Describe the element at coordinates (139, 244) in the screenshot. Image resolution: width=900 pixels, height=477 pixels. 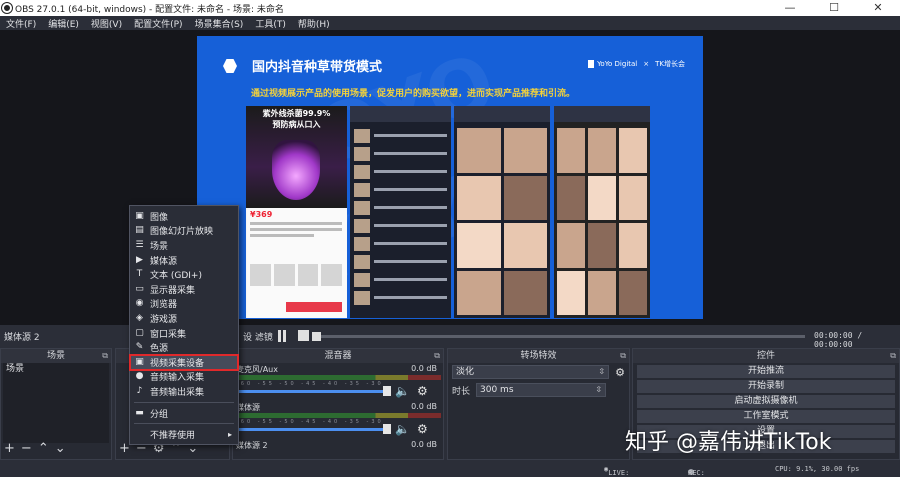
I see `scene-icon: ☰` at that location.